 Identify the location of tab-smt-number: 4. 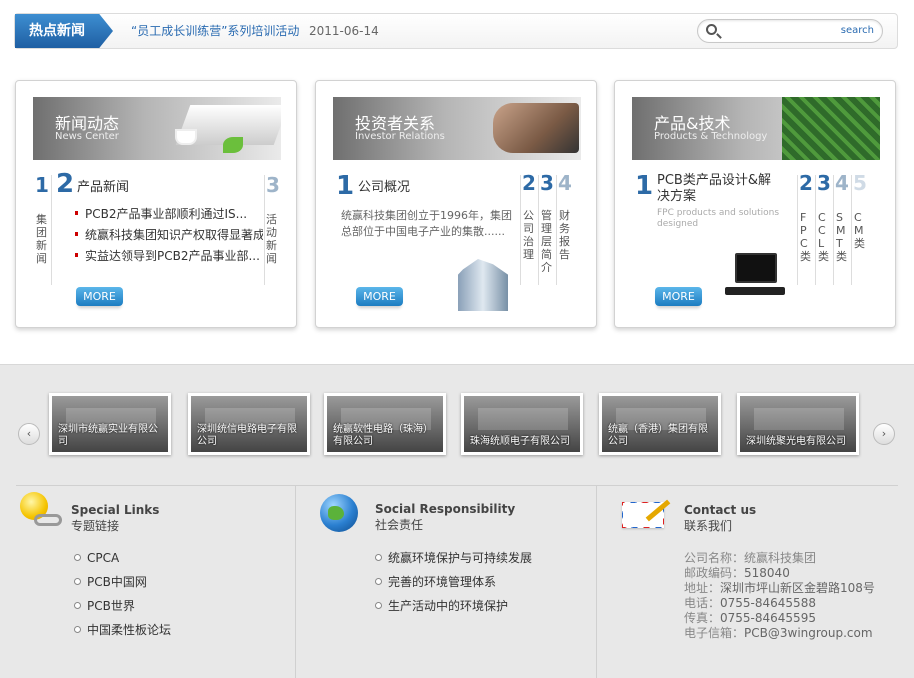
(842, 183).